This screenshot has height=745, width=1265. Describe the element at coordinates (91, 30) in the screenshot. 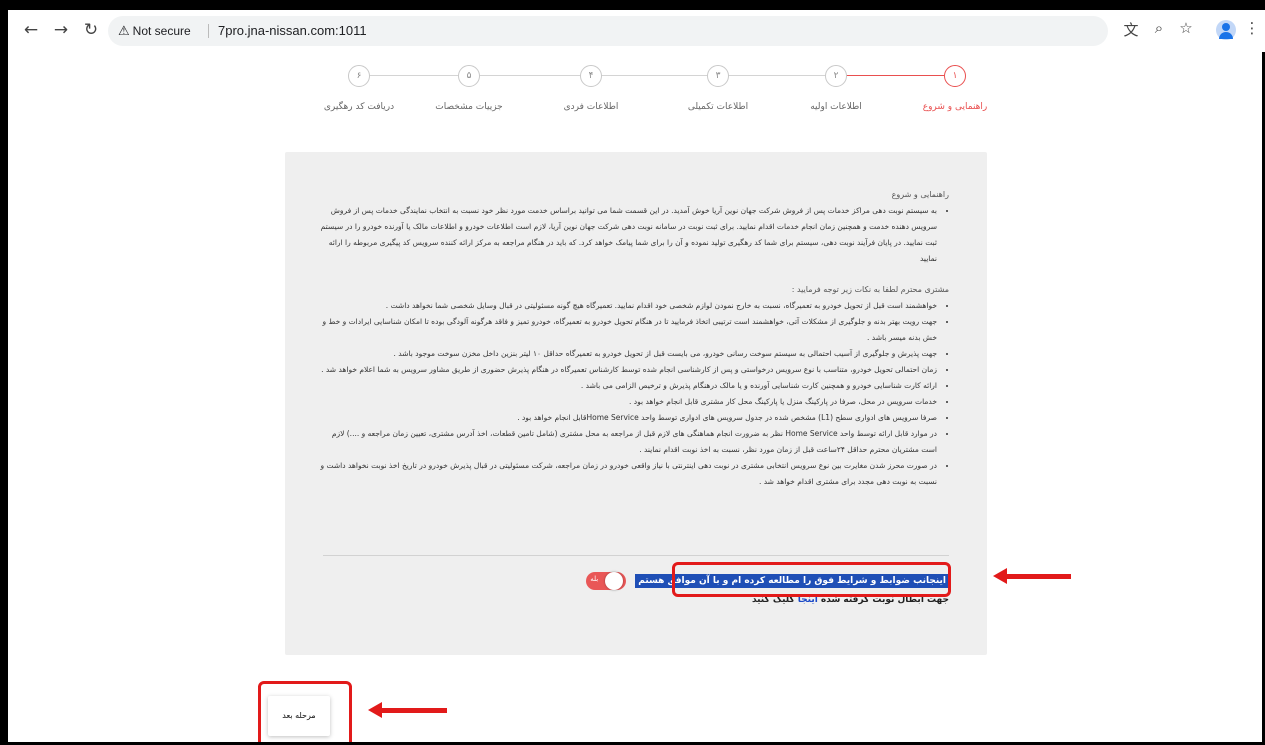

I see `reload-icon: ↻` at that location.